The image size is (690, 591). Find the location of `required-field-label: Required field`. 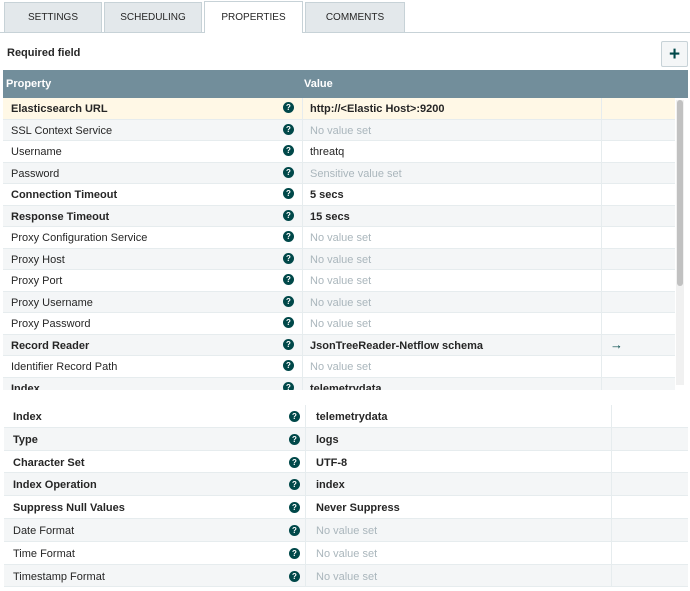

required-field-label: Required field is located at coordinates (44, 53).